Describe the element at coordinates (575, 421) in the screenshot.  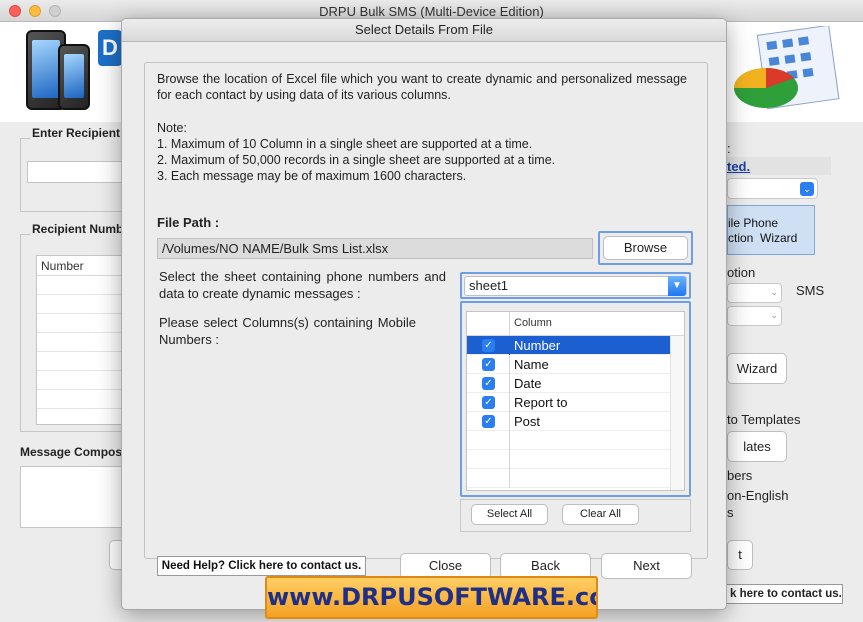
I see `table-row: ✓ Post` at that location.